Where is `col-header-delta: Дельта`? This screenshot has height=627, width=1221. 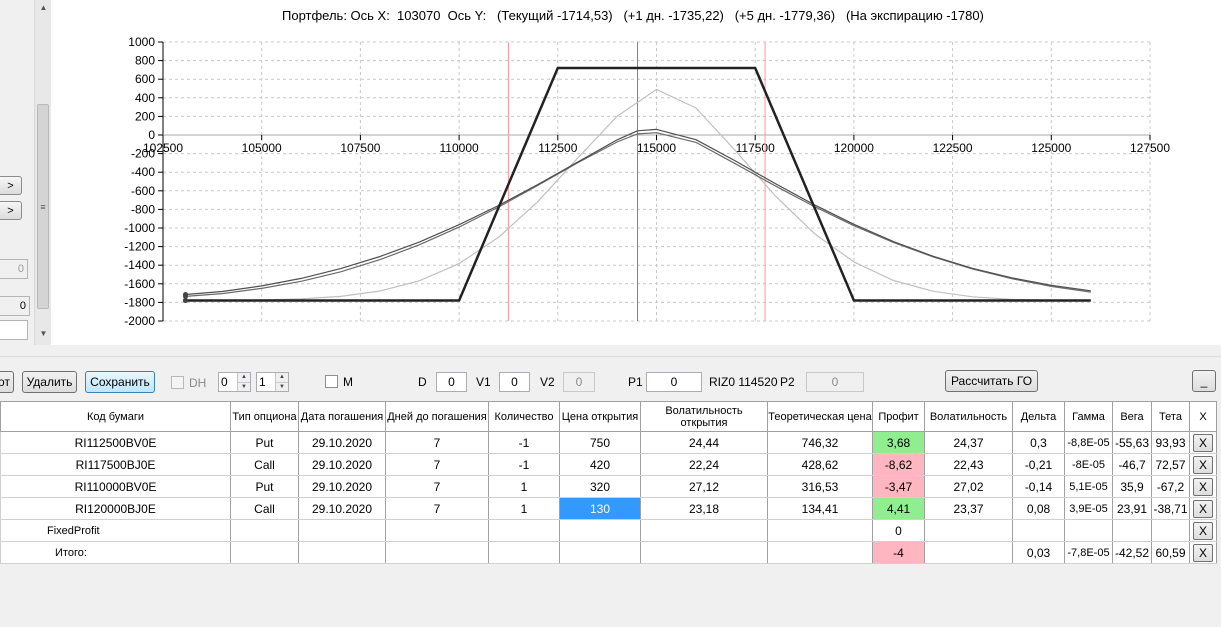 col-header-delta: Дельта is located at coordinates (1038, 416).